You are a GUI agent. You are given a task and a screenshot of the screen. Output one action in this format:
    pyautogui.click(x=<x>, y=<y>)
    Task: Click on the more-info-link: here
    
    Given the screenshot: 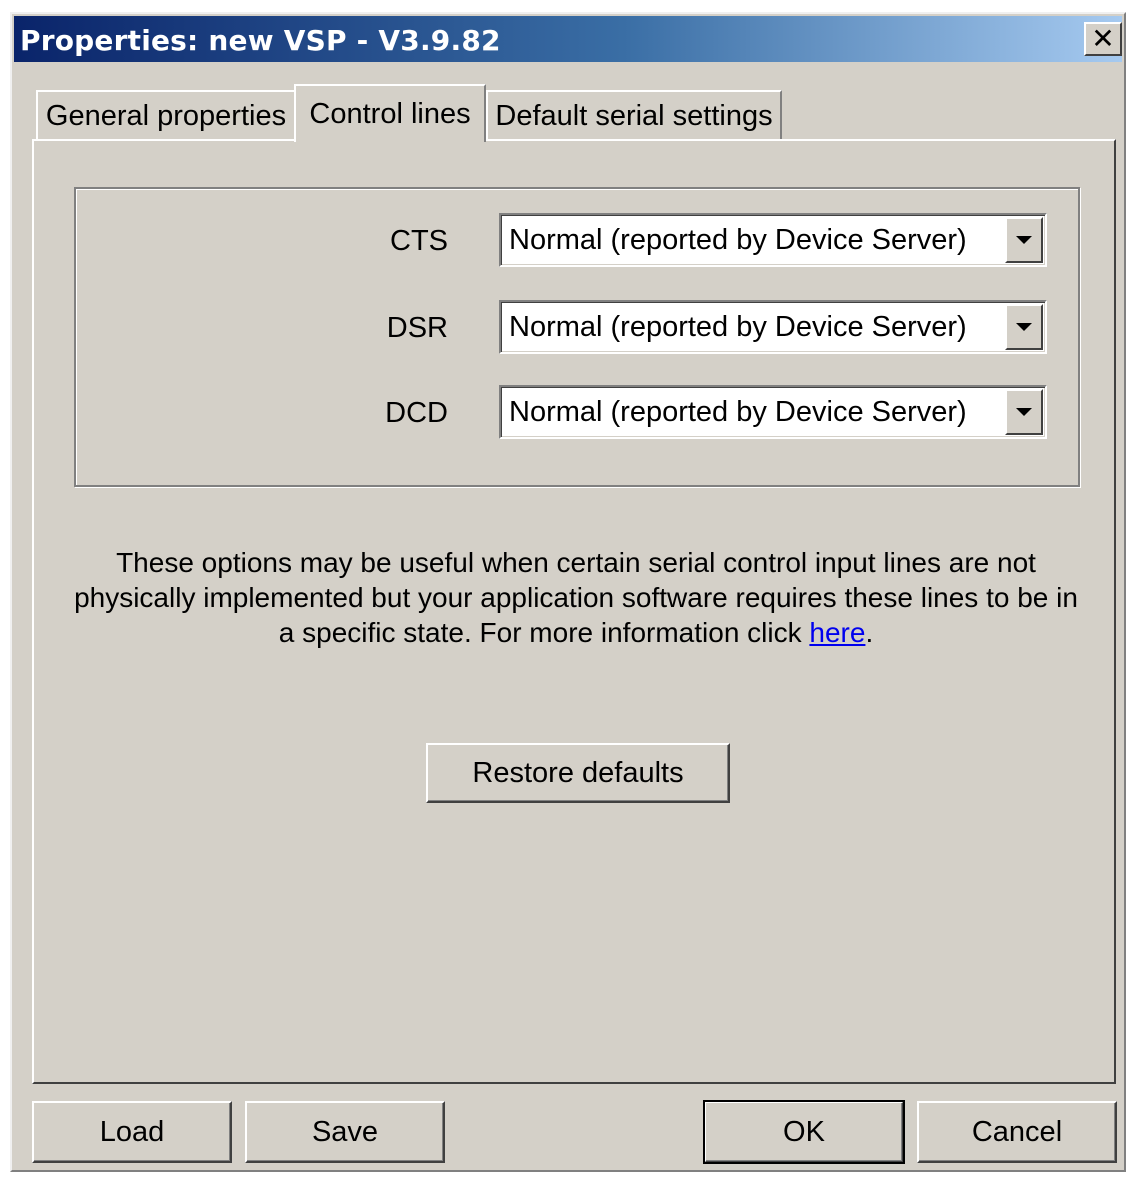 What is the action you would take?
    pyautogui.click(x=837, y=632)
    